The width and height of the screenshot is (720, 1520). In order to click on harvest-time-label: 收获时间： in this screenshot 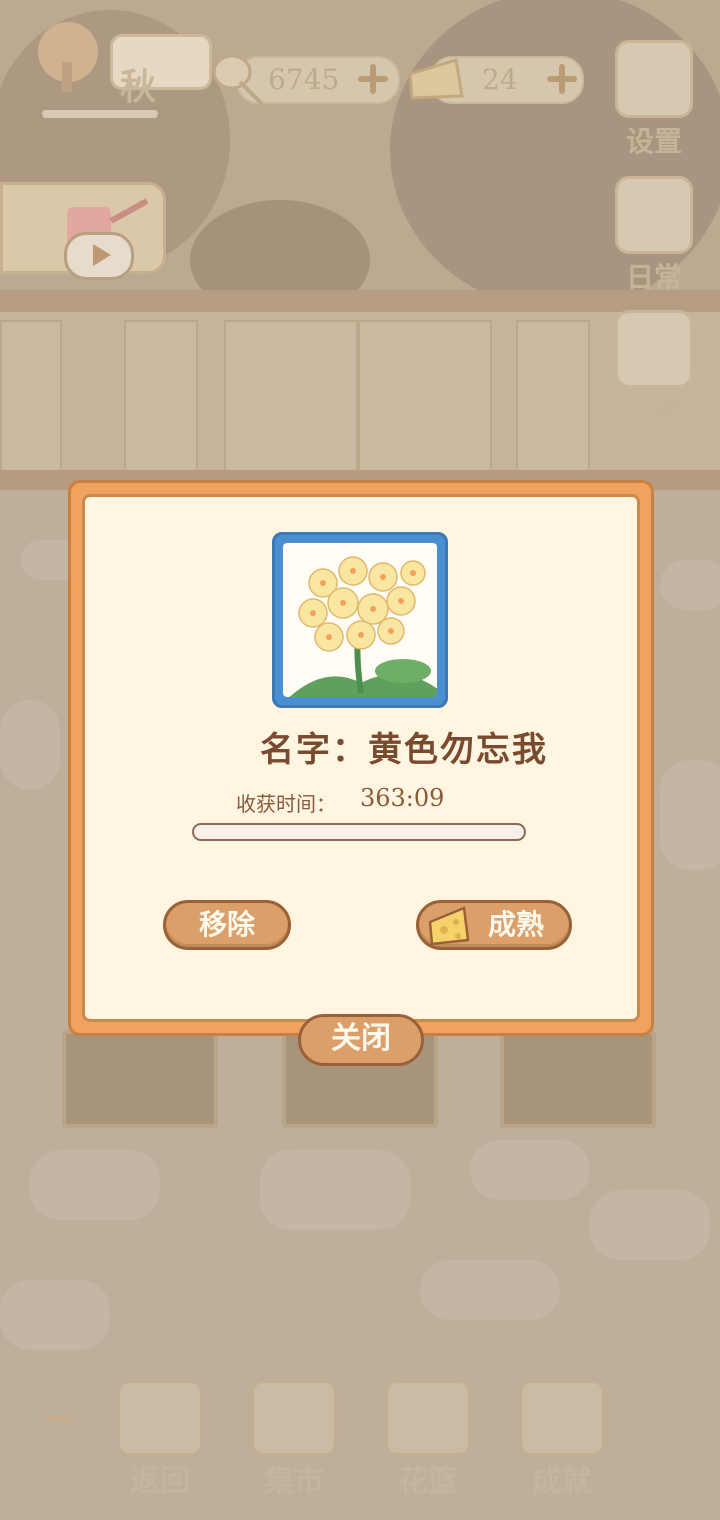, I will do `click(286, 804)`.